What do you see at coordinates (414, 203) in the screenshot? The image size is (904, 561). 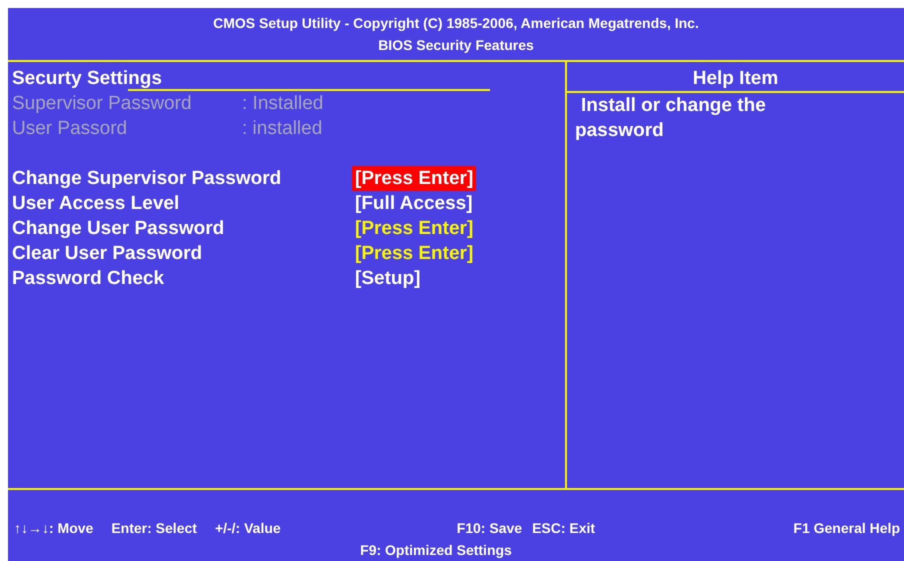 I see `setting-value: [Full Access]` at bounding box center [414, 203].